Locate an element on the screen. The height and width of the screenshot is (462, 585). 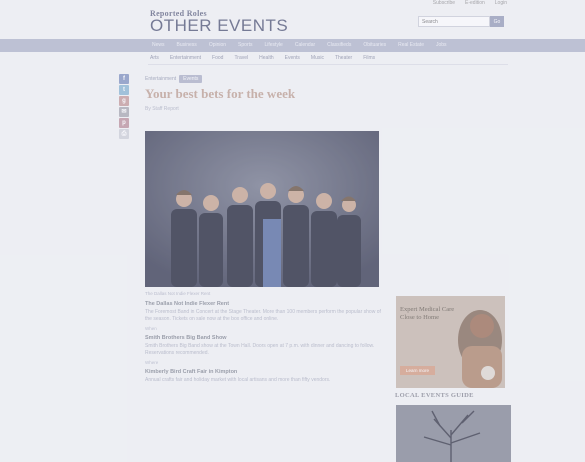
nav-item-real-estate: Real Estate is located at coordinates (411, 45).